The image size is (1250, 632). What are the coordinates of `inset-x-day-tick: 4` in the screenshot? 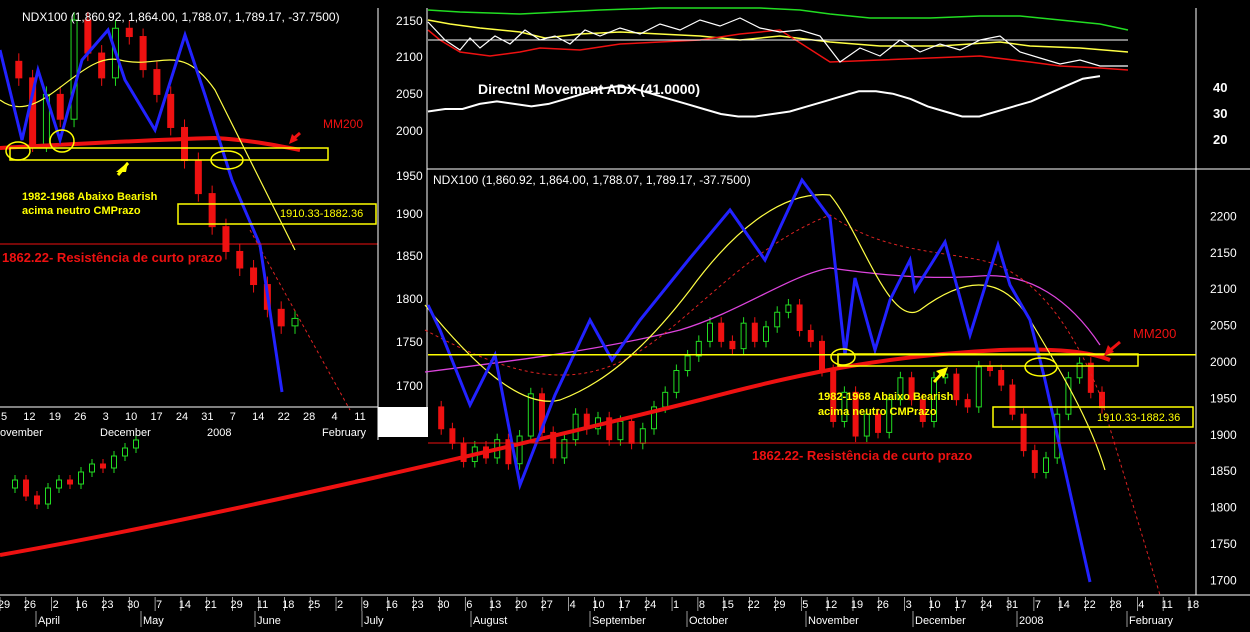 It's located at (335, 417).